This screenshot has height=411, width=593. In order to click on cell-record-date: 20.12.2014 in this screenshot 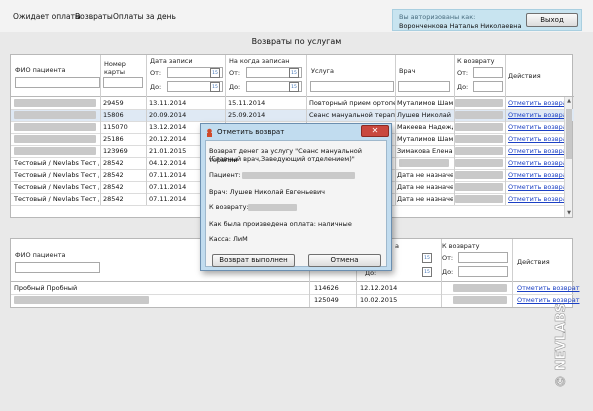, I will do `click(168, 139)`.